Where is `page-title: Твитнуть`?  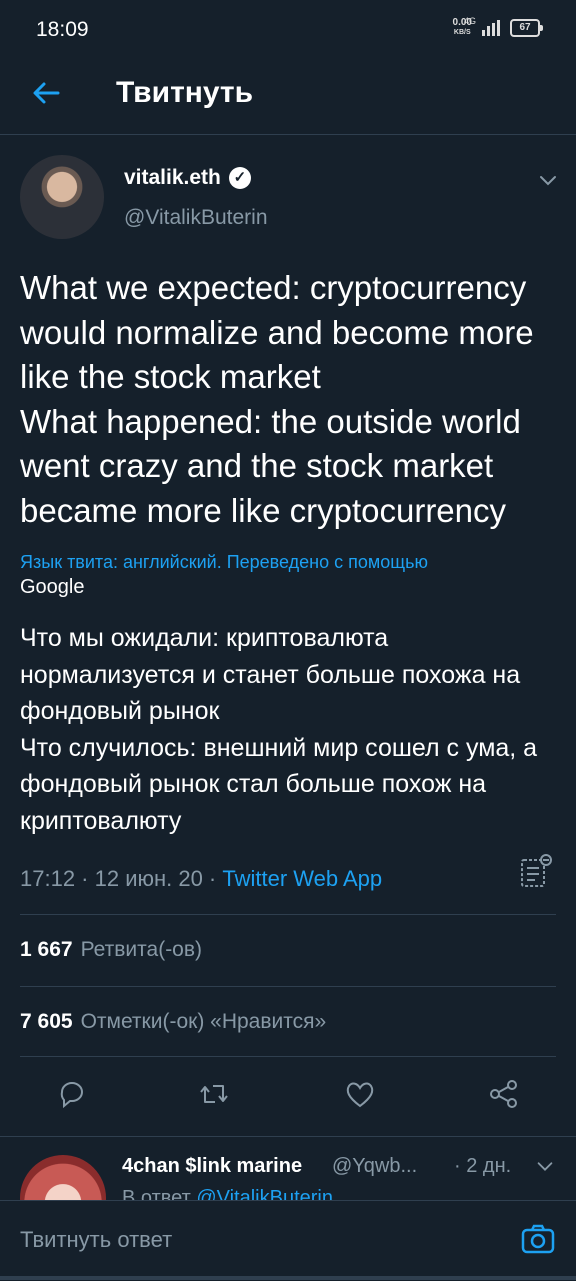 page-title: Твитнуть is located at coordinates (185, 92).